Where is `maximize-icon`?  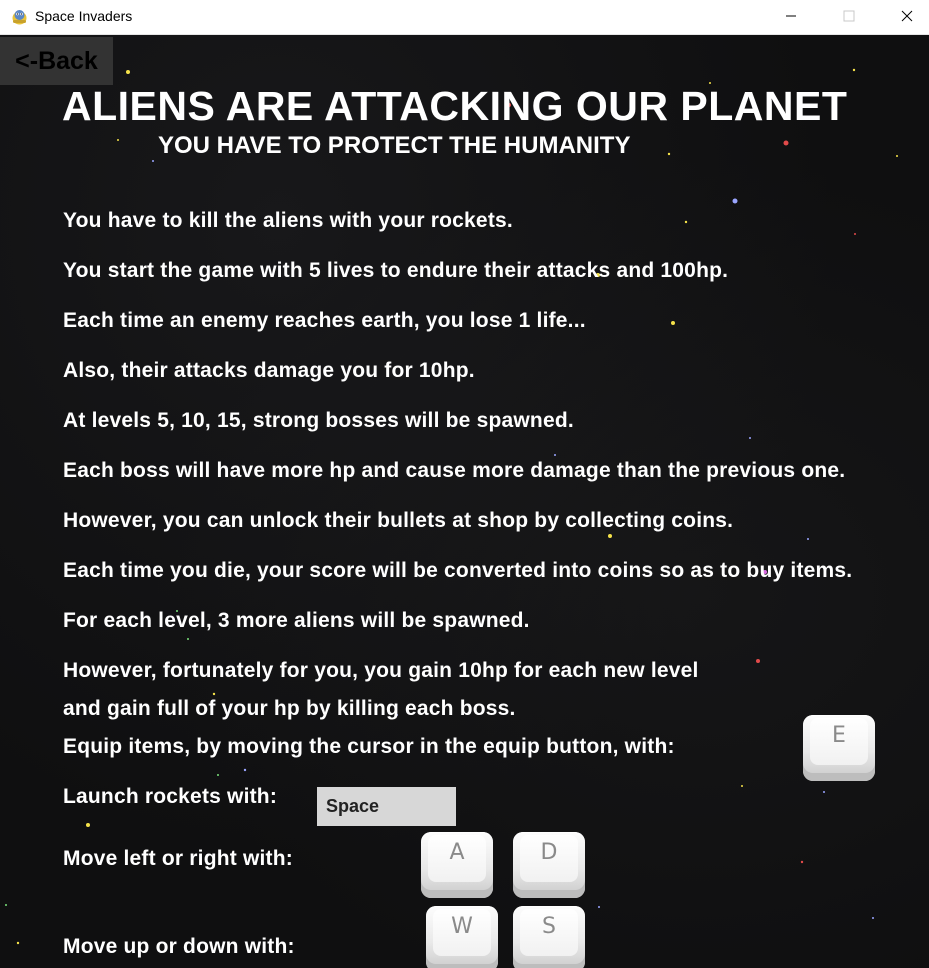
maximize-icon is located at coordinates (849, 18).